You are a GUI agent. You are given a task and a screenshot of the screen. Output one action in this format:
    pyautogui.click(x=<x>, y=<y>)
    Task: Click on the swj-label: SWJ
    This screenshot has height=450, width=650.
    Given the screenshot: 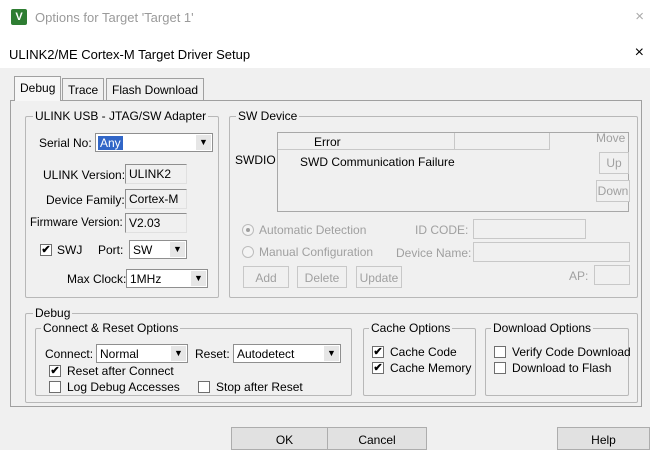 What is the action you would take?
    pyautogui.click(x=70, y=250)
    